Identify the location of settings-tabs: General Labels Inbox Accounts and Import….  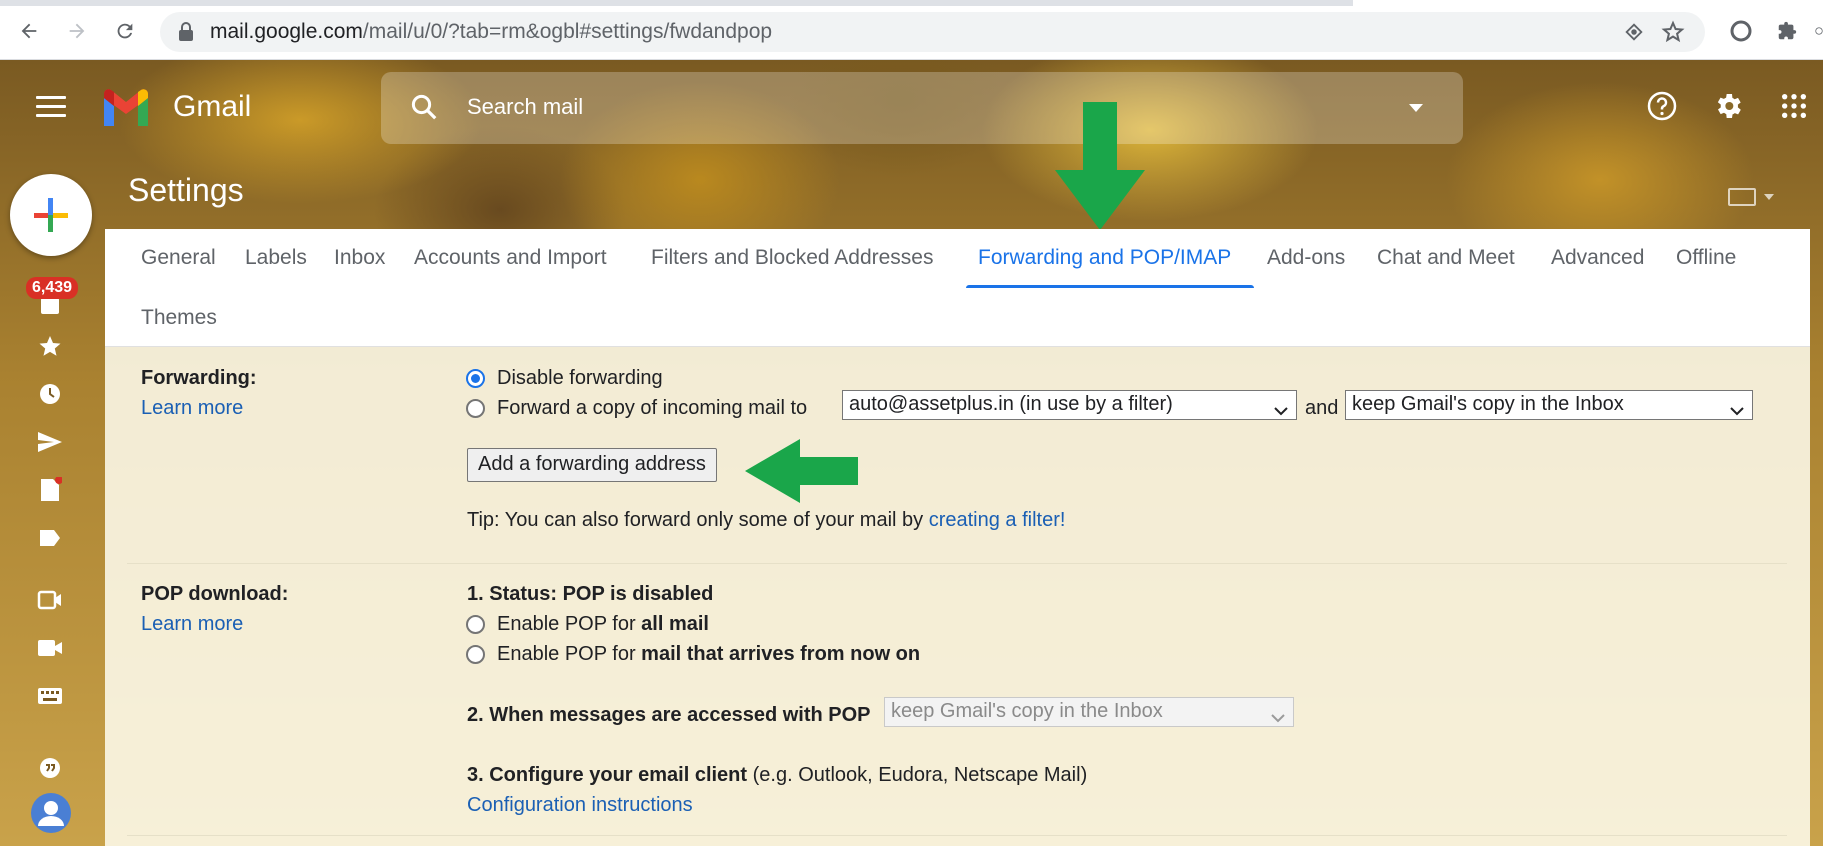
(957, 288).